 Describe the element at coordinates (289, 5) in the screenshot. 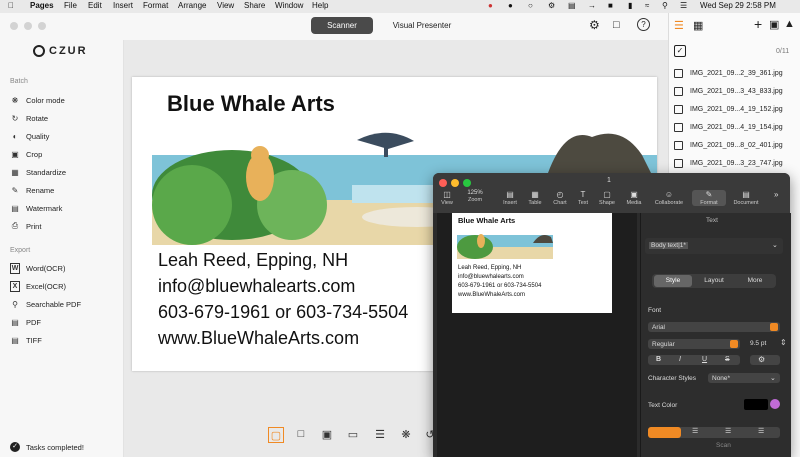

I see `menu-window: Window` at that location.